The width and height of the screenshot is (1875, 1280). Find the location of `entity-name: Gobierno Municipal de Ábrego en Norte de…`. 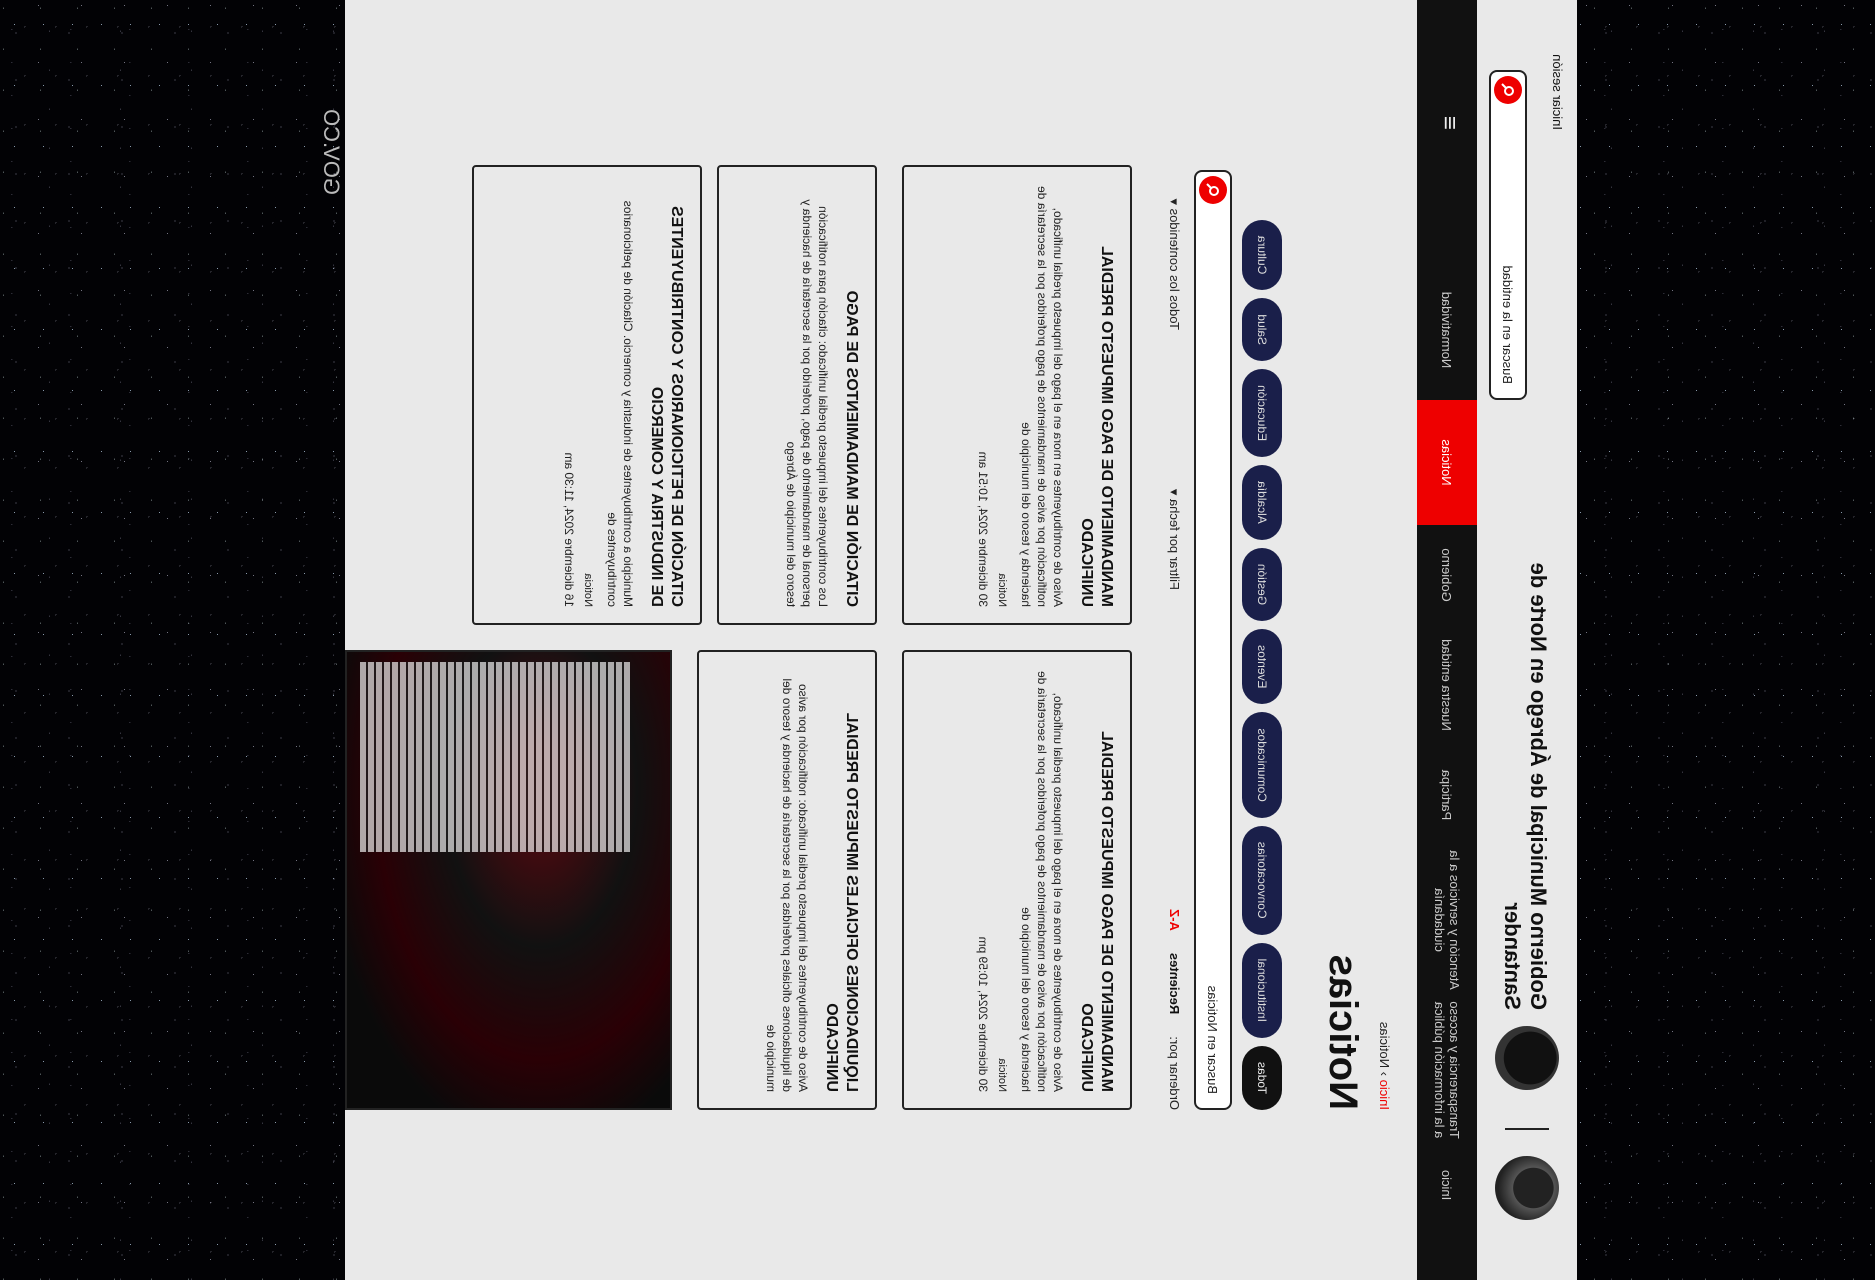

entity-name: Gobierno Municipal de Ábrego en Norte de… is located at coordinates (1525, 780).